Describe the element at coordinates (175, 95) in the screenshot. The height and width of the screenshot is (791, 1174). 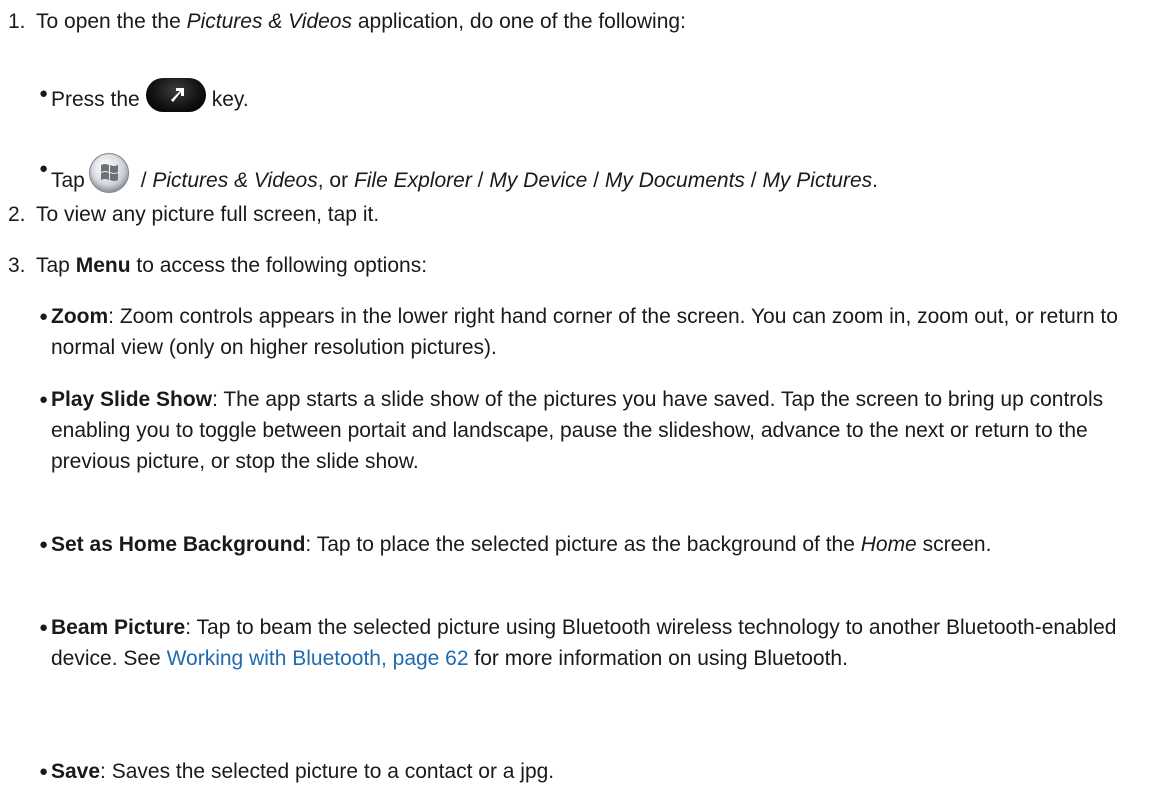
I see `arrow-key-icon` at that location.